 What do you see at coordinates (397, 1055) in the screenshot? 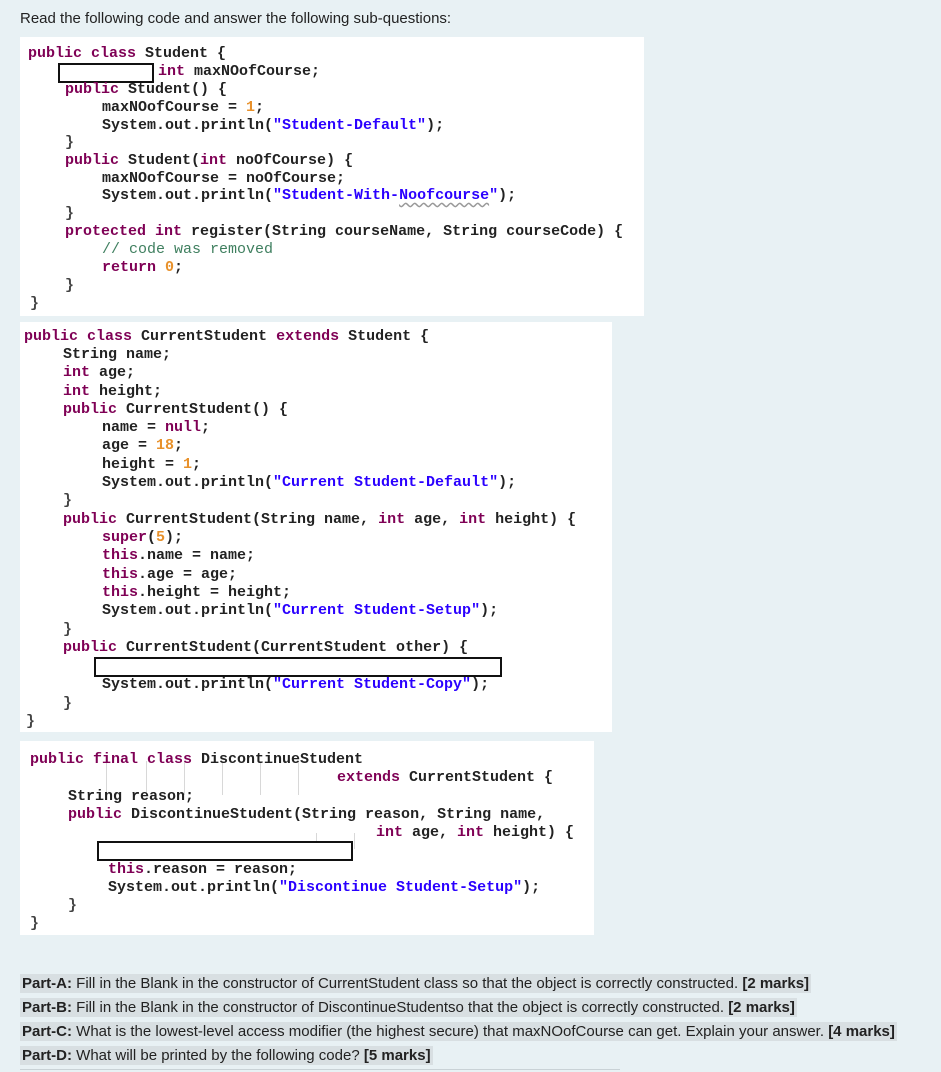
I see `part-d-marks: [5 marks]` at bounding box center [397, 1055].